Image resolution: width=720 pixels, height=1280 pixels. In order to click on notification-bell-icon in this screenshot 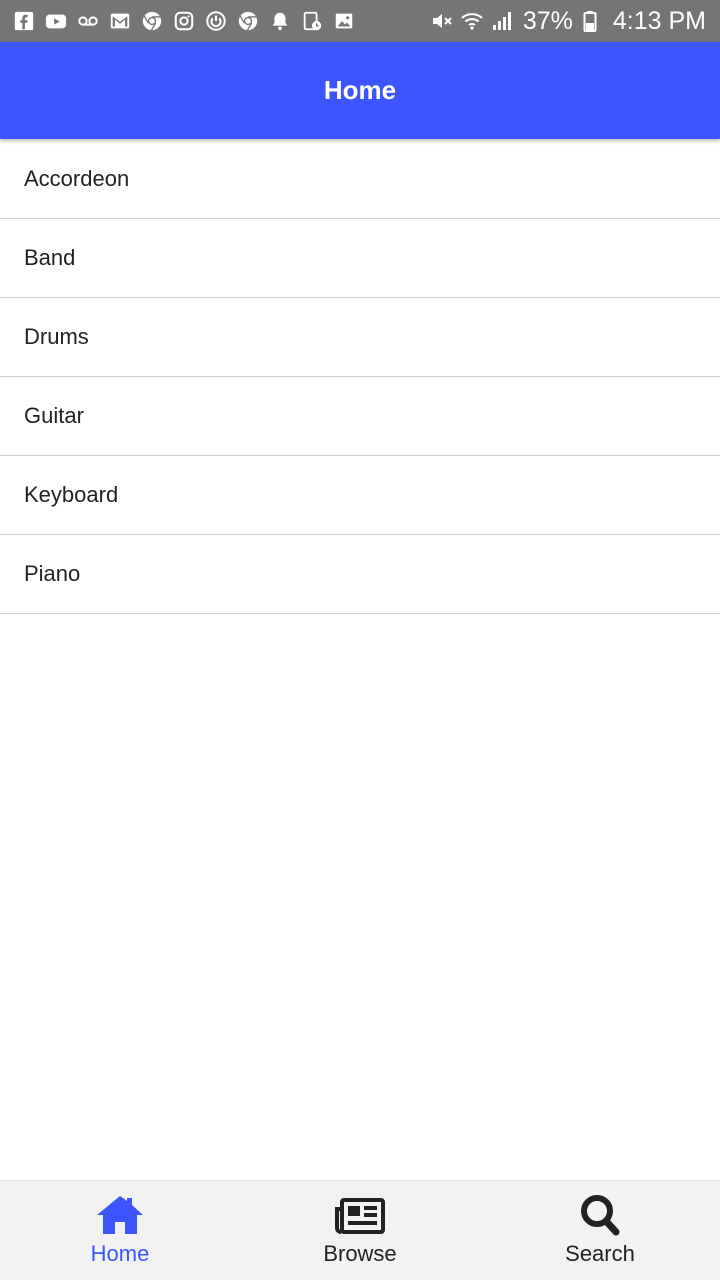, I will do `click(280, 21)`.